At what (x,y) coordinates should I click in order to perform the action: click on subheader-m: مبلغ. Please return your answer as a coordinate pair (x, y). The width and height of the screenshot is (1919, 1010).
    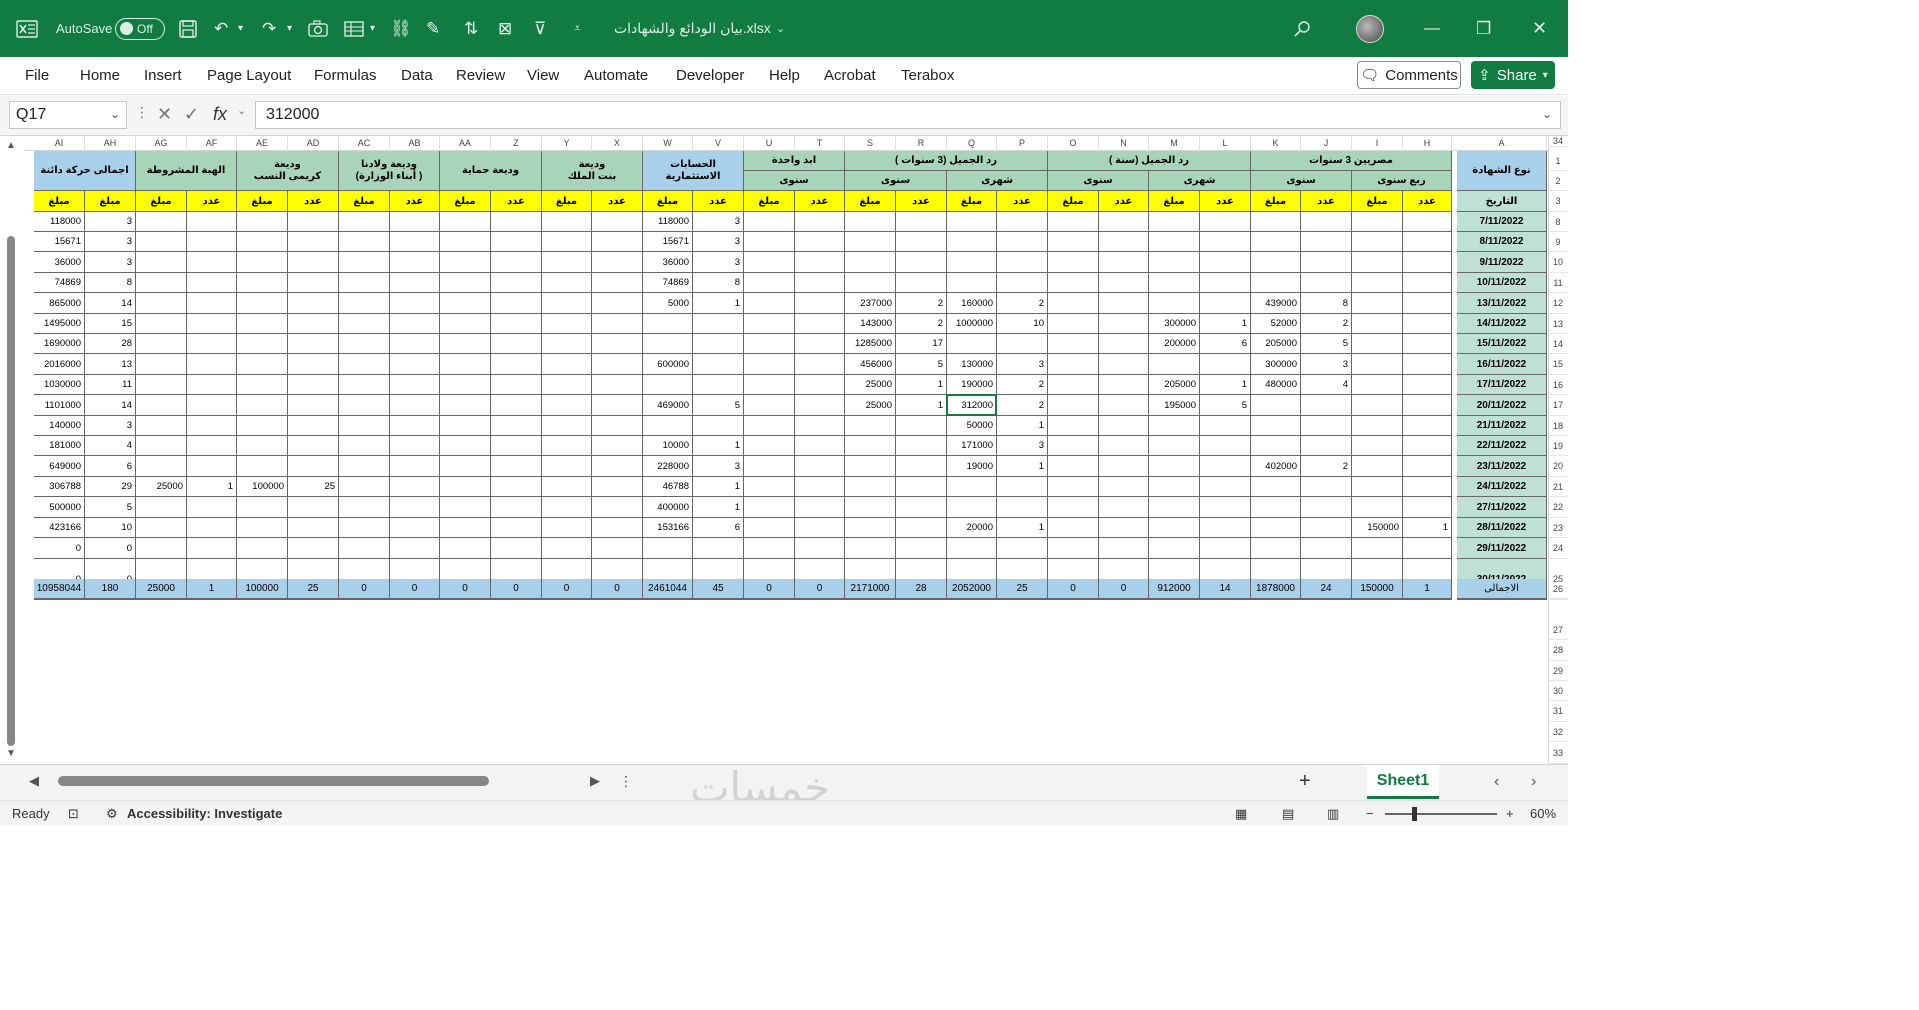
    Looking at the image, I should click on (1174, 201).